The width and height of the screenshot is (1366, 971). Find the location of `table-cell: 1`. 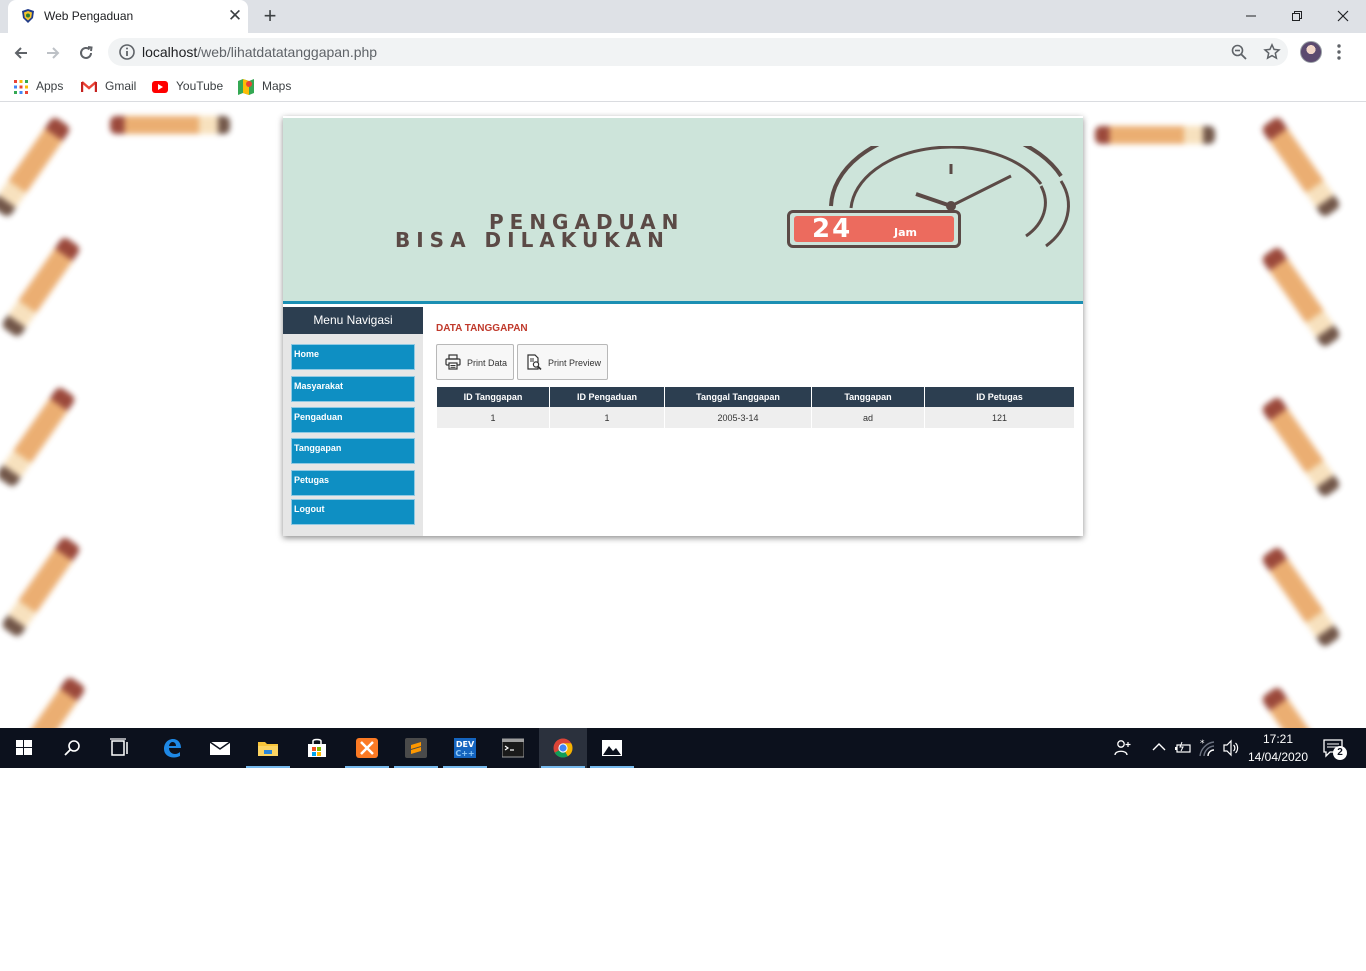

table-cell: 1 is located at coordinates (493, 417).